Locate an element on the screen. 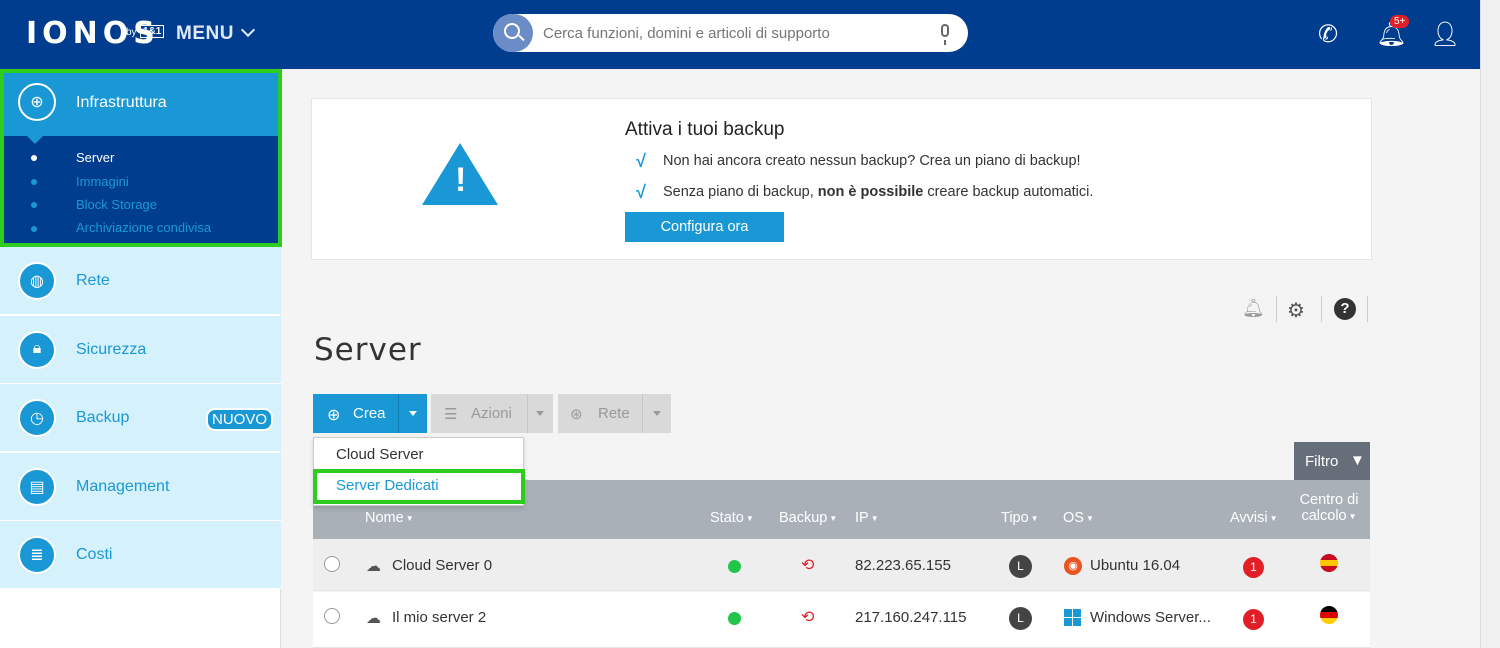  sidebar-item-management: ▤ Management is located at coordinates (140, 487).